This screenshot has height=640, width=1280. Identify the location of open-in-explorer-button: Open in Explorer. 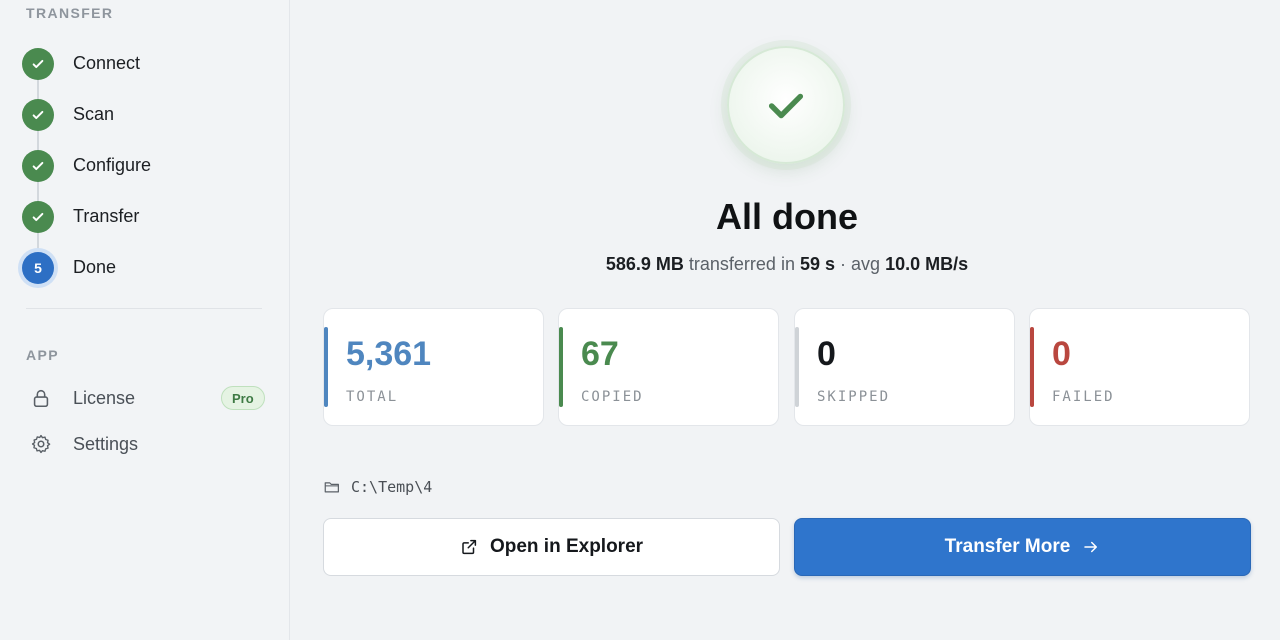
(551, 547).